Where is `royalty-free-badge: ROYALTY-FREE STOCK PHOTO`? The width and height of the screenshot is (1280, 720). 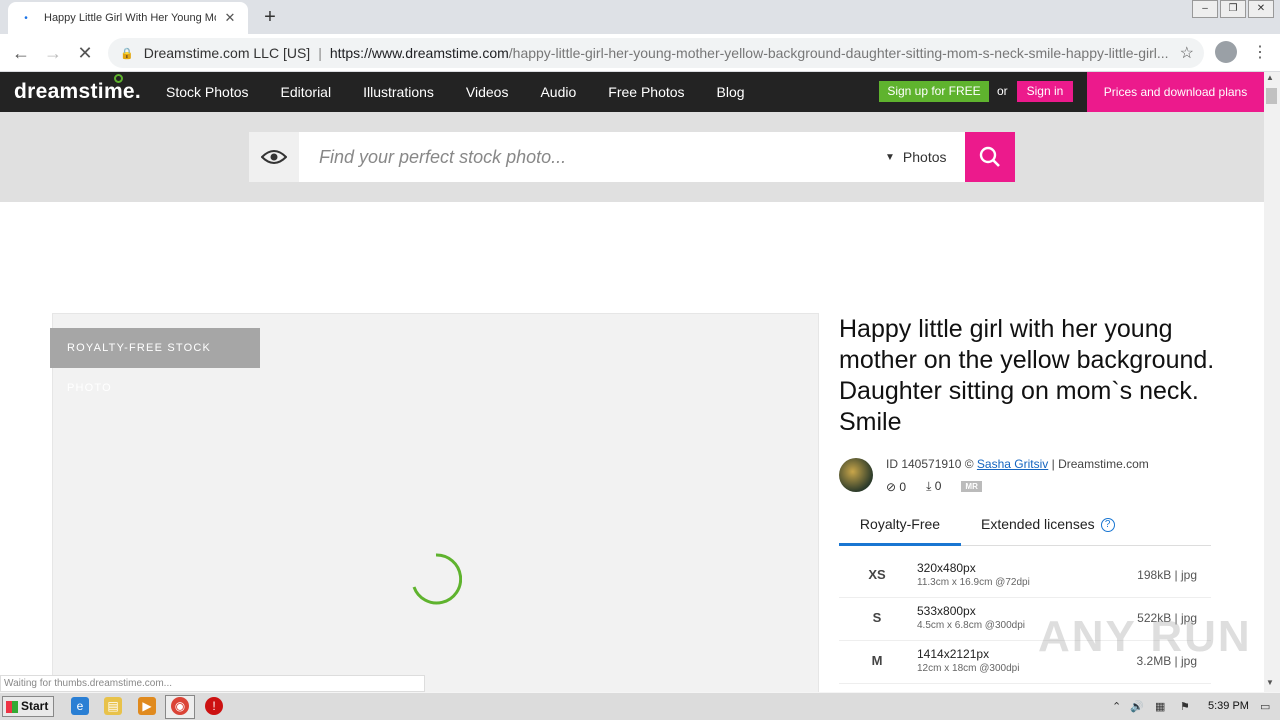
royalty-free-badge: ROYALTY-FREE STOCK PHOTO is located at coordinates (155, 361).